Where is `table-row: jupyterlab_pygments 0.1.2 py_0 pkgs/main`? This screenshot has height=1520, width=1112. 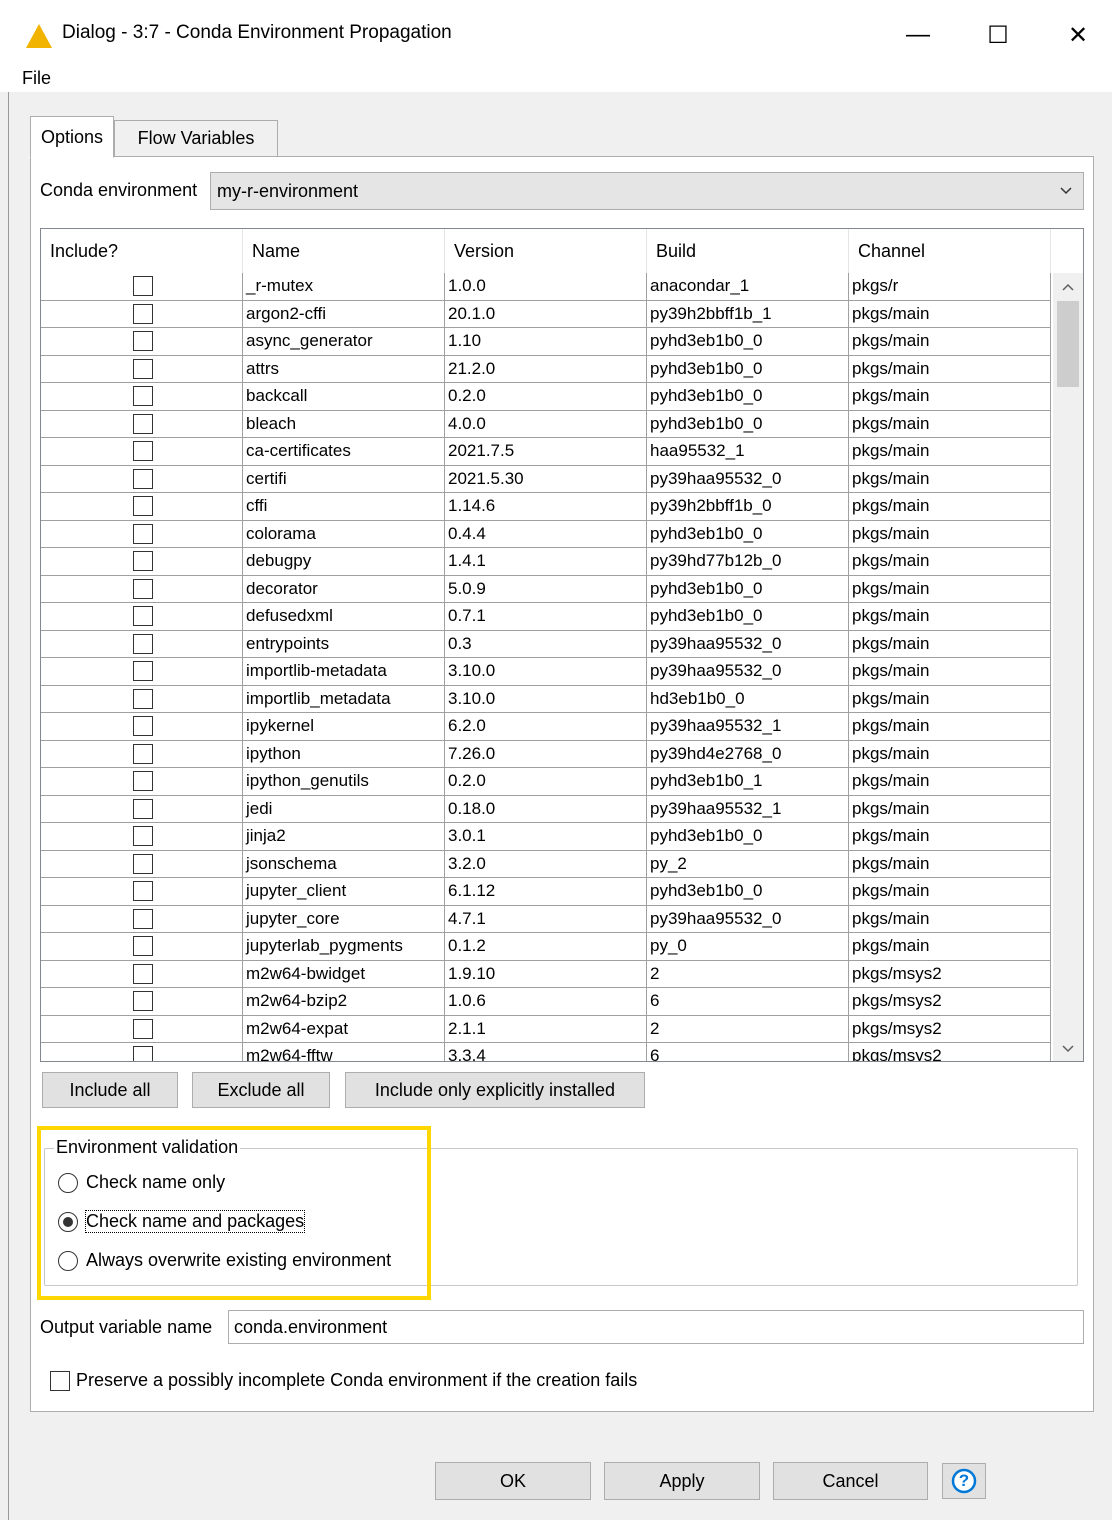
table-row: jupyterlab_pygments 0.1.2 py_0 pkgs/main is located at coordinates (546, 947).